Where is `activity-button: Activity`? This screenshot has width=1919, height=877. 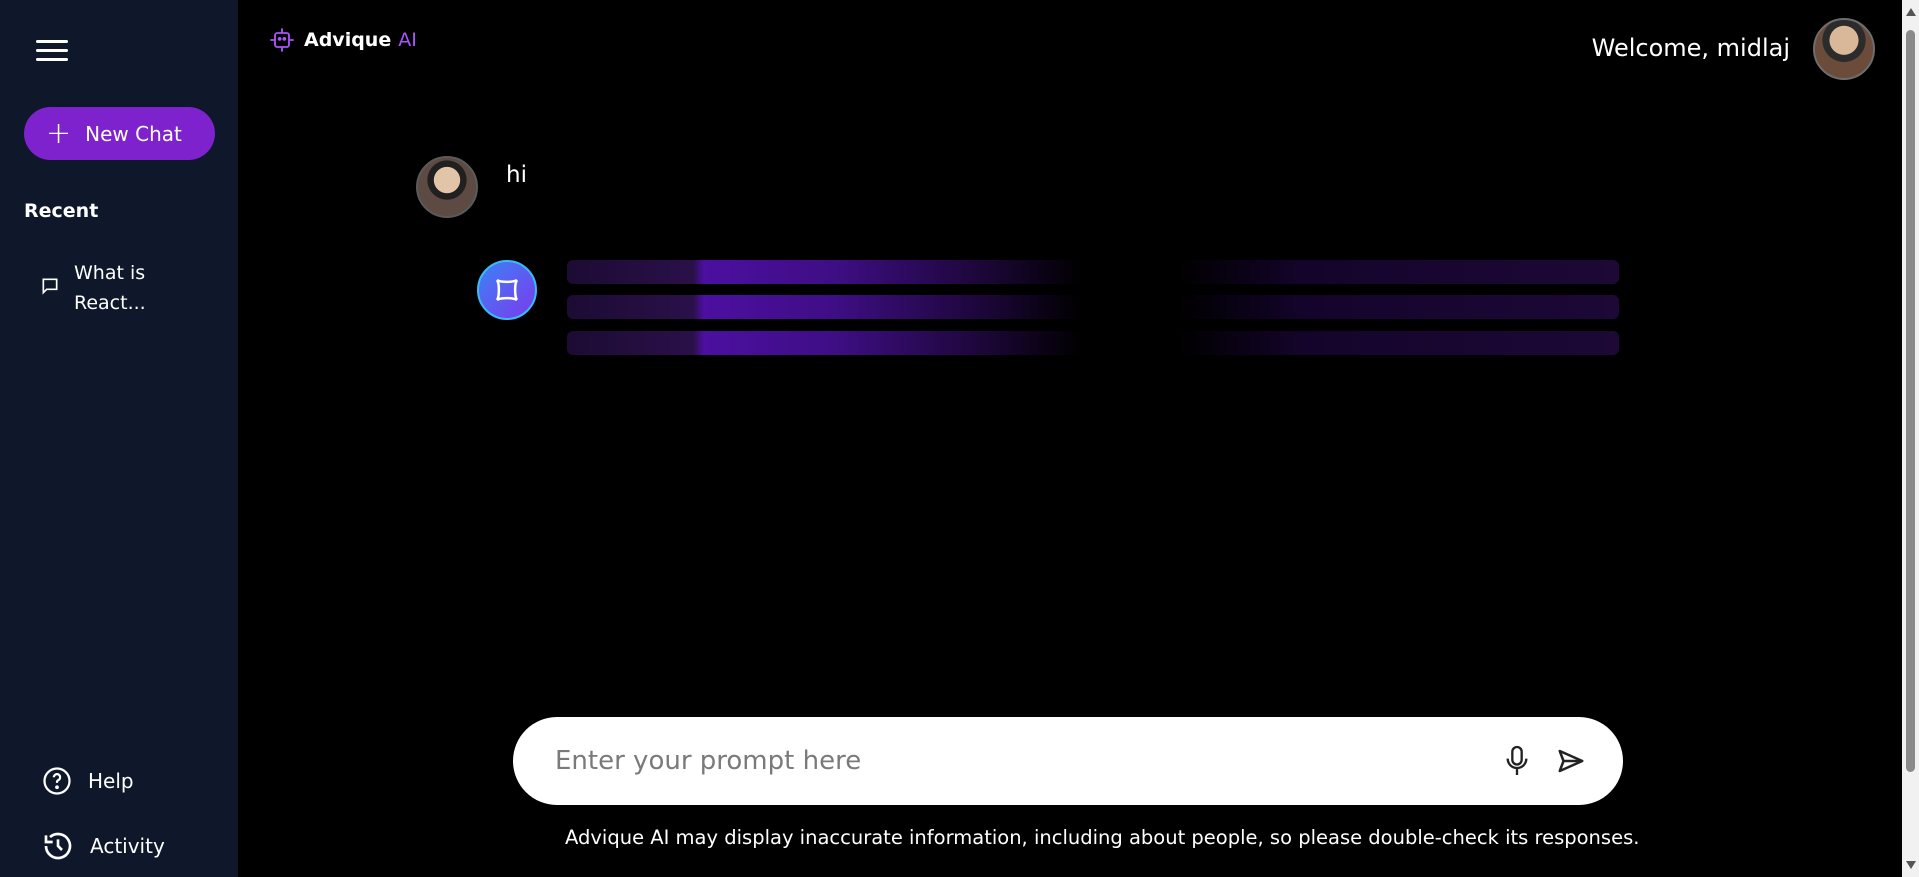 activity-button: Activity is located at coordinates (103, 846).